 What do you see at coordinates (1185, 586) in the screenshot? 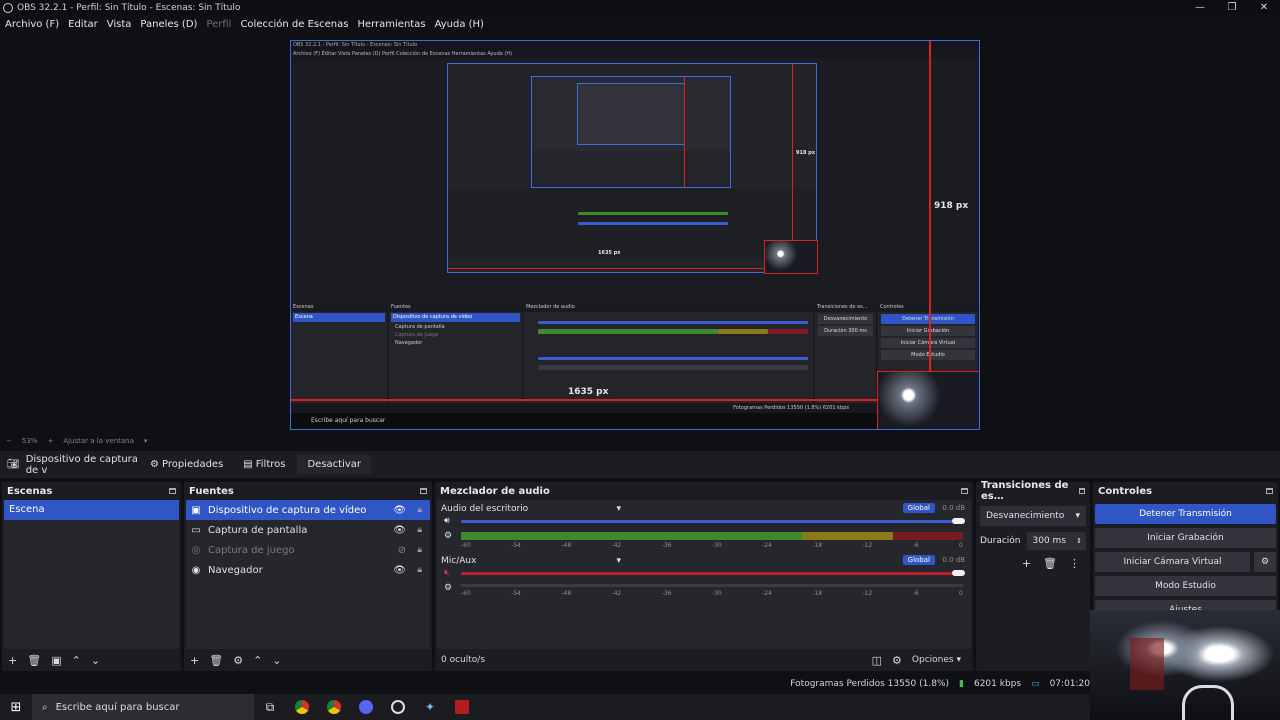
I see `studio-mode-button: Modo Estudio` at bounding box center [1185, 586].